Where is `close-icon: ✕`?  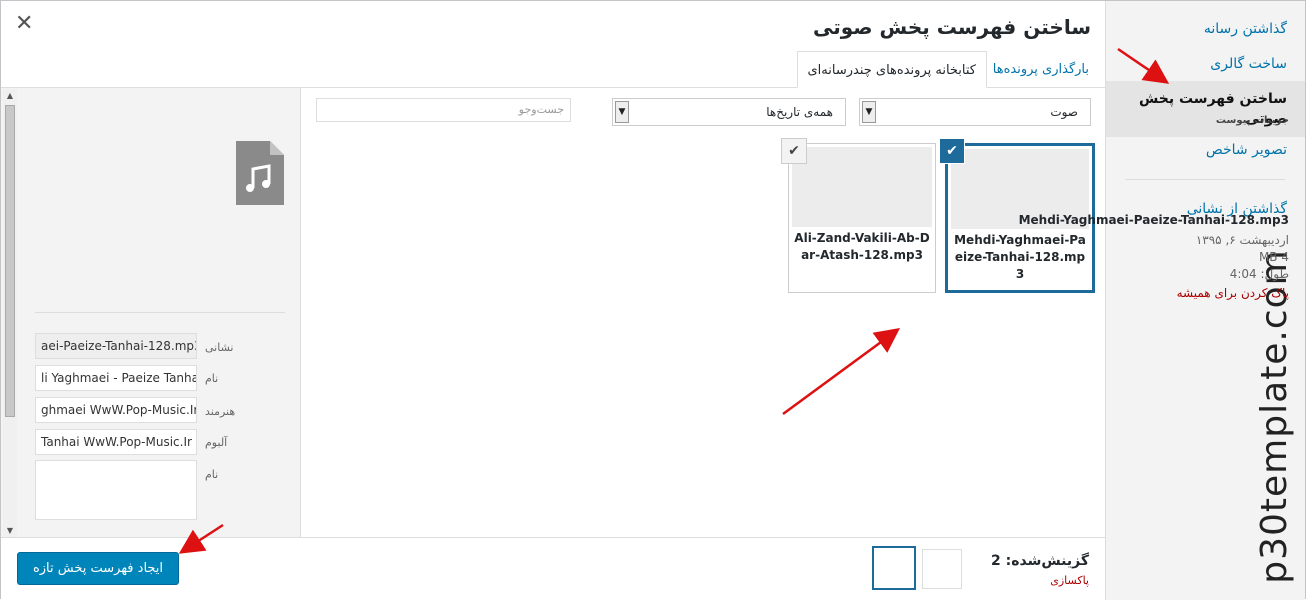
close-icon: ✕ is located at coordinates (24, 23).